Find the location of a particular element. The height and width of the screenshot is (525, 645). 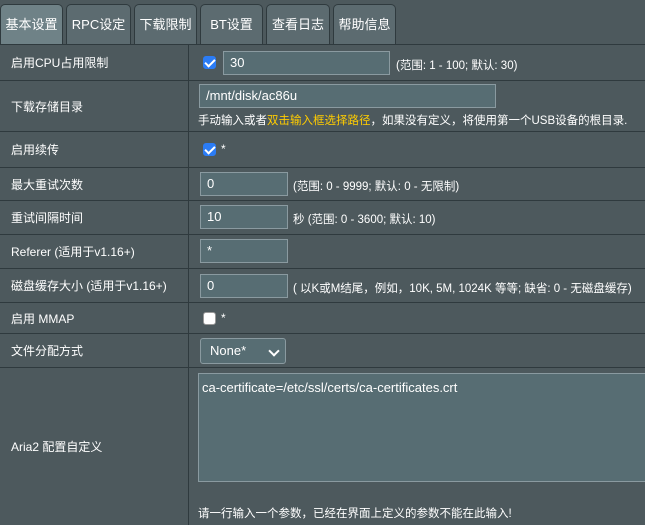

cpu-limit-checkbox is located at coordinates (209, 62).